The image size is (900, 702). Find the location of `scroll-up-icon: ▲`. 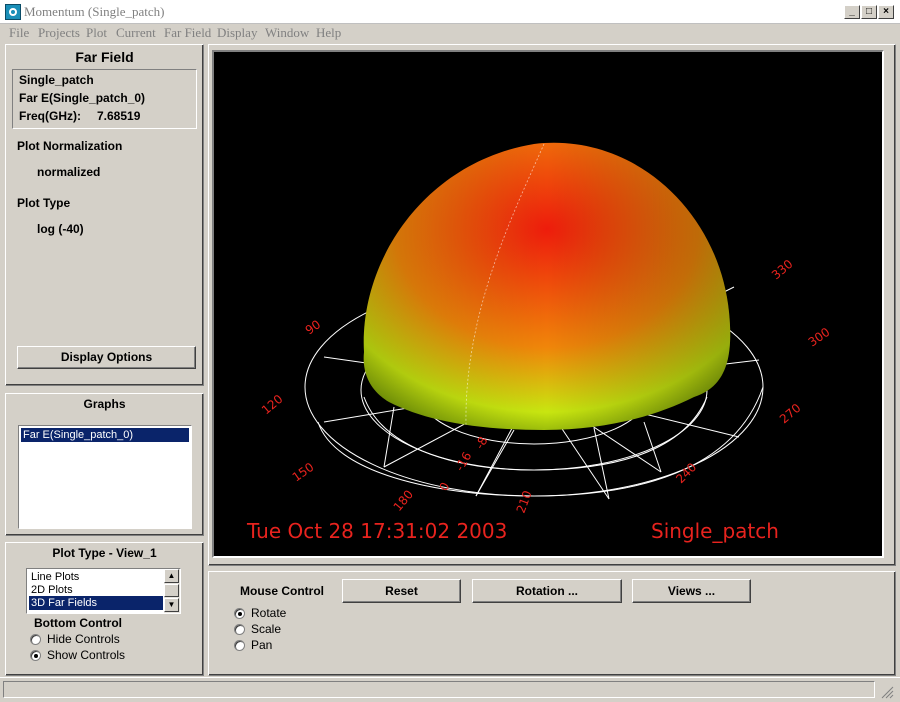

scroll-up-icon: ▲ is located at coordinates (171, 576).